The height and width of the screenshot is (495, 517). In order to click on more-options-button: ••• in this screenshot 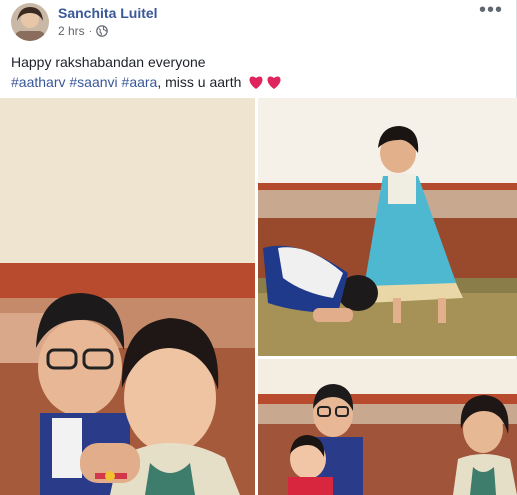, I will do `click(491, 10)`.